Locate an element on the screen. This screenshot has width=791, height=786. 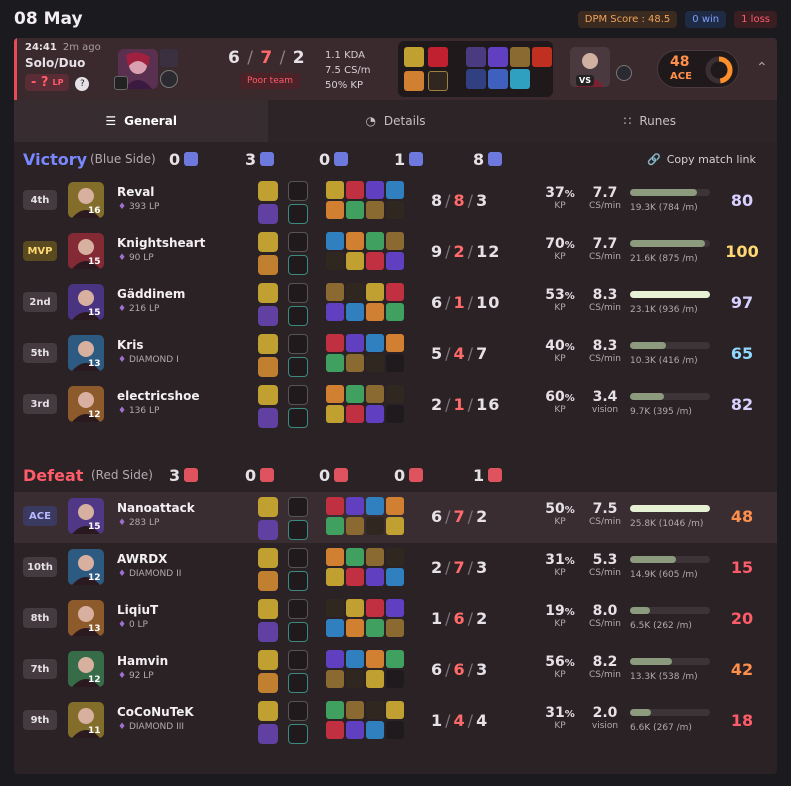
team-result: Victory is located at coordinates (55, 159).